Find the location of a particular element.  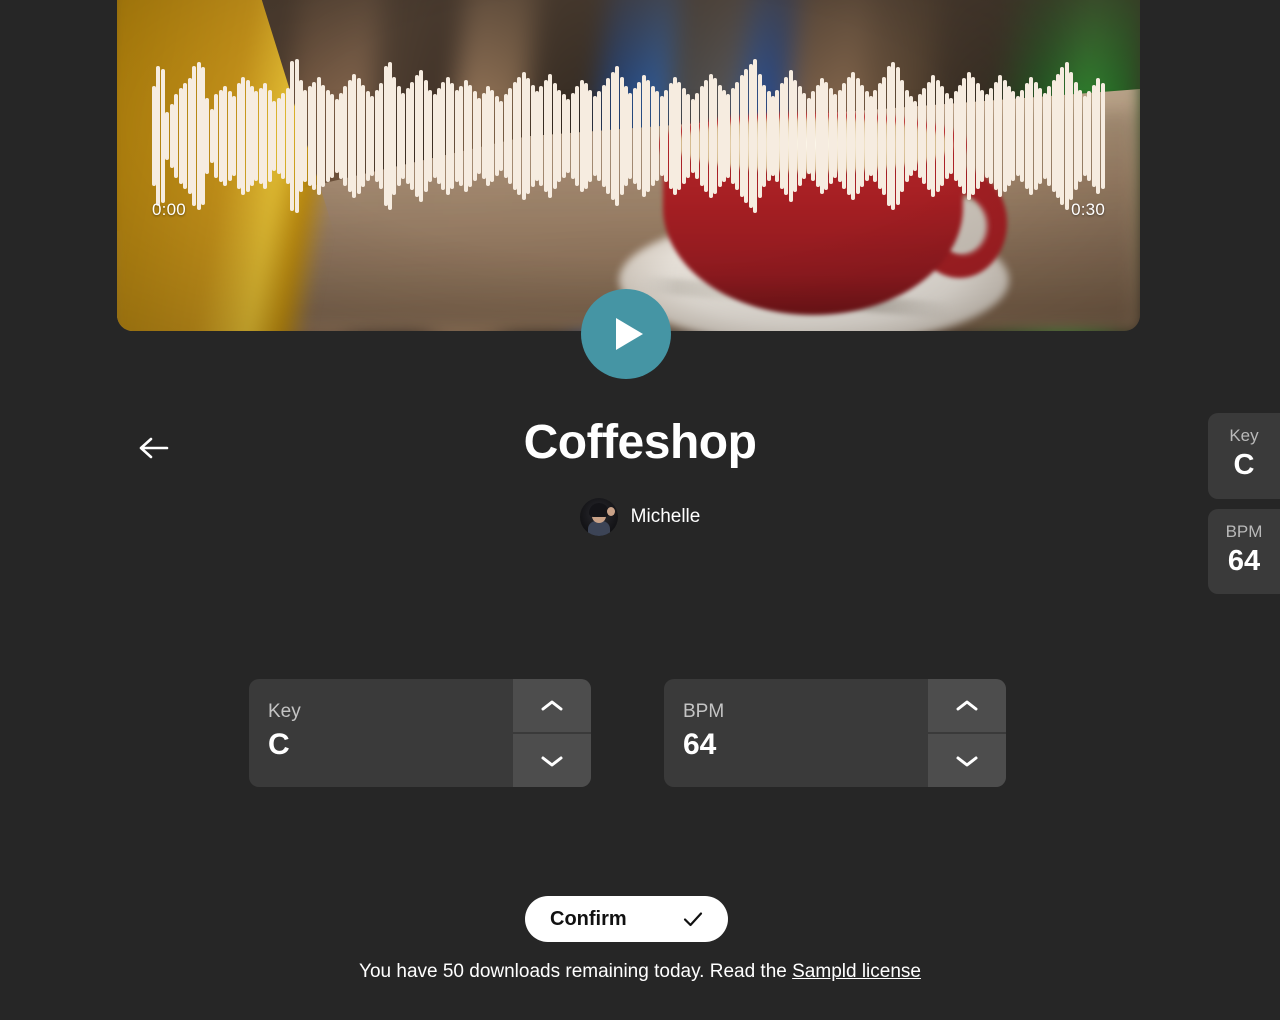

artist-name: Michelle is located at coordinates (665, 516).